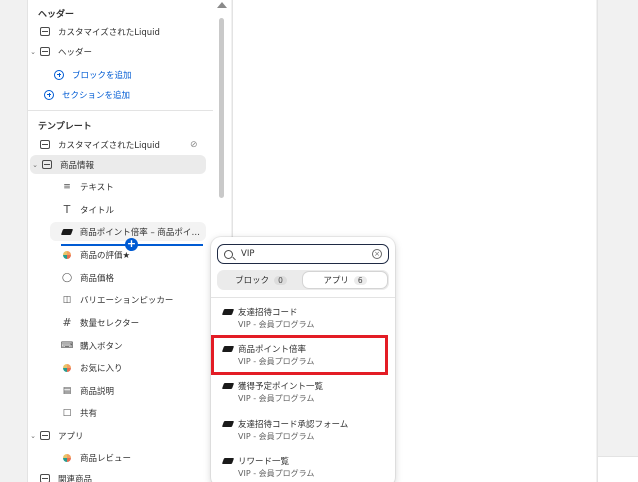 This screenshot has height=482, width=638. What do you see at coordinates (303, 317) in the screenshot?
I see `result-item-friend-invite-code: 友達招待コード VIP - 会員プログラム` at bounding box center [303, 317].